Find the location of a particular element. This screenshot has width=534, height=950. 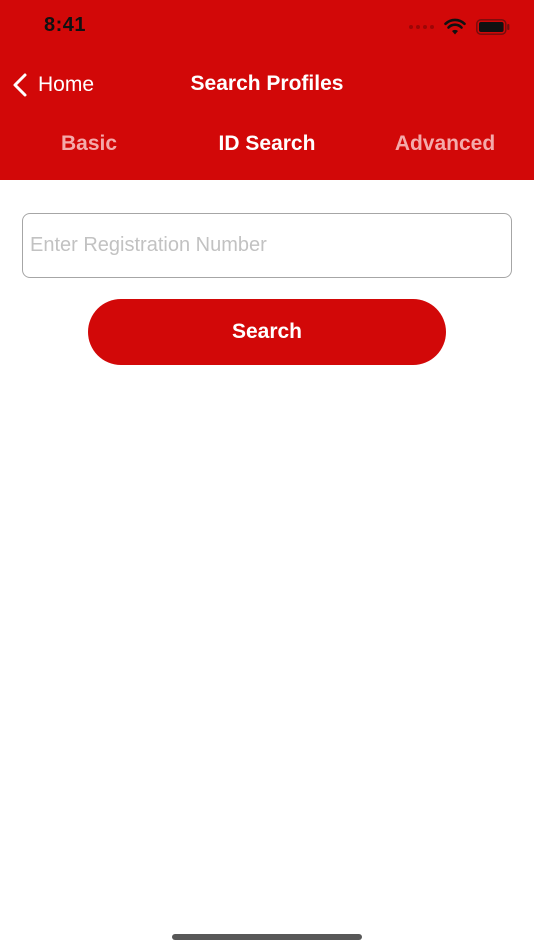

status-indicators is located at coordinates (459, 27).